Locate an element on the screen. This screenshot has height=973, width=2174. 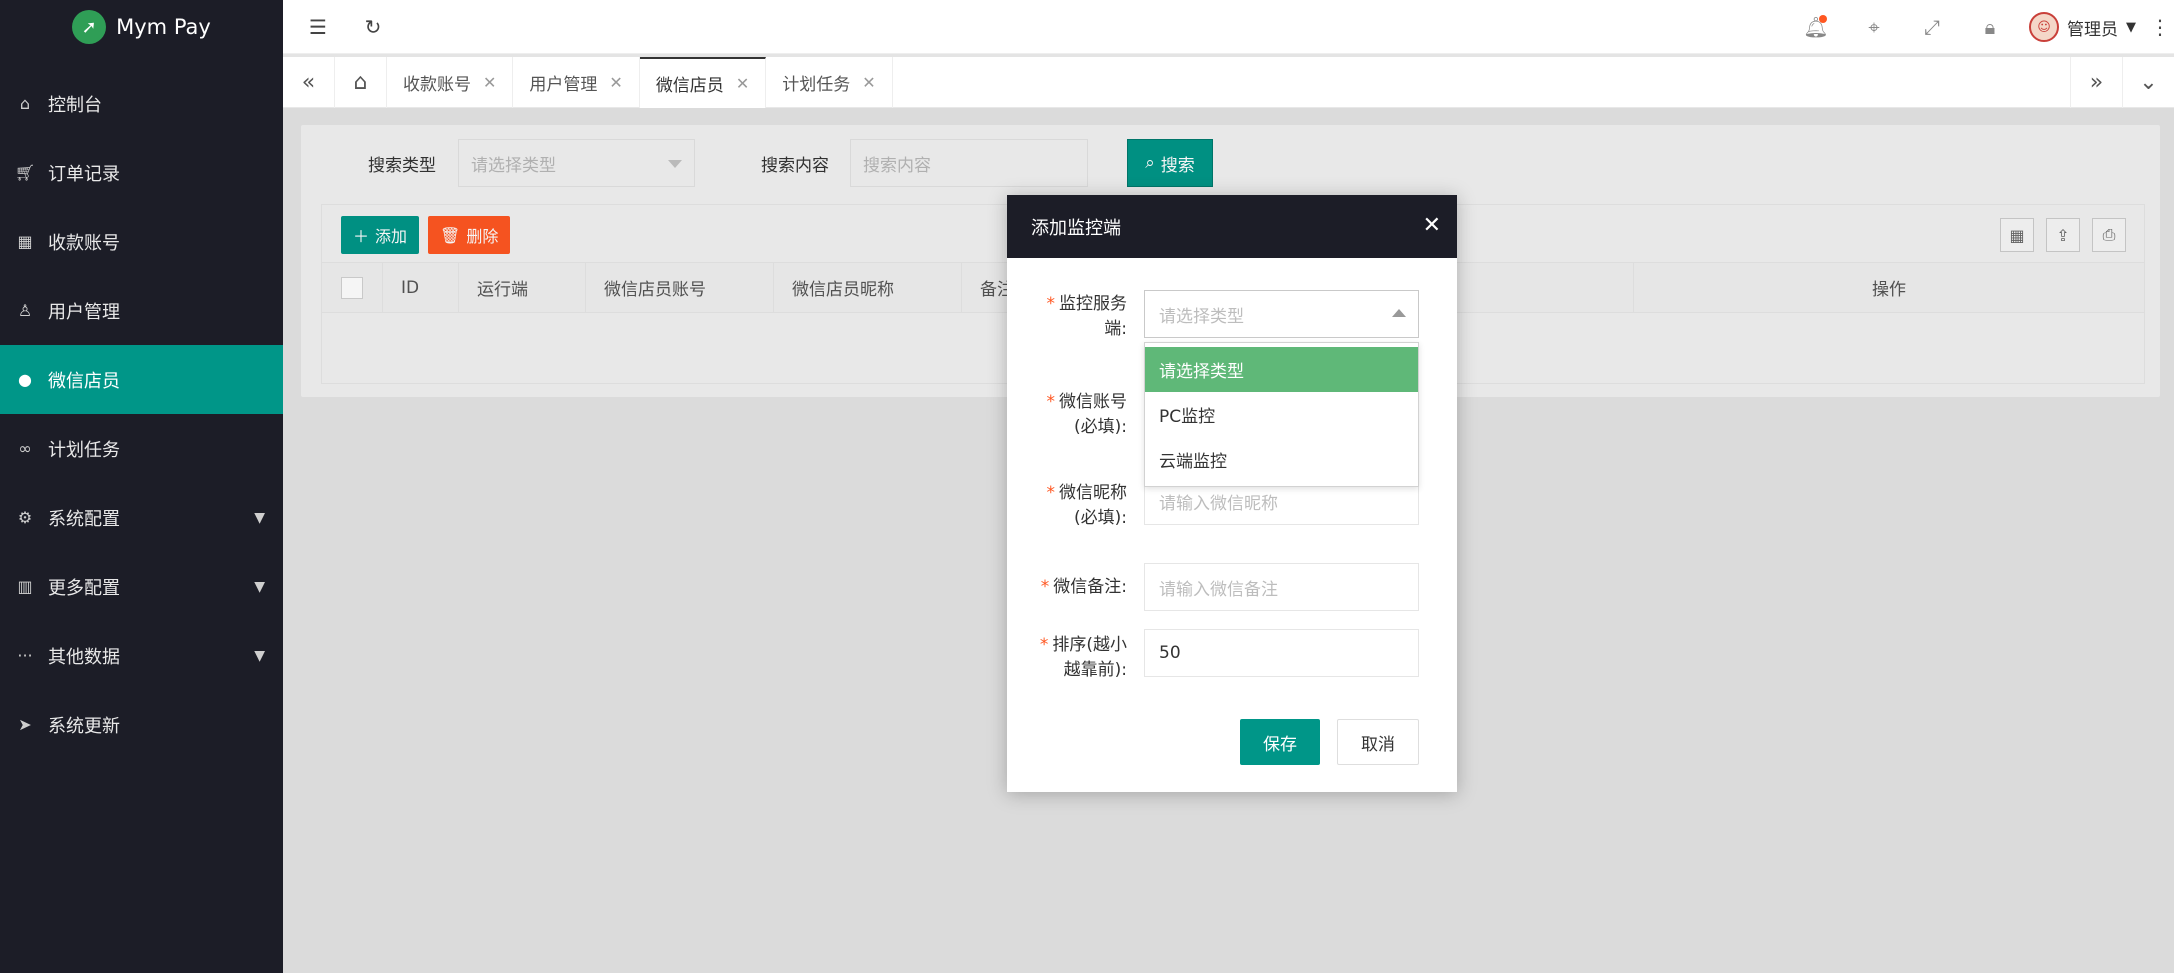
field-label: * 微信备注: is located at coordinates (1084, 587).